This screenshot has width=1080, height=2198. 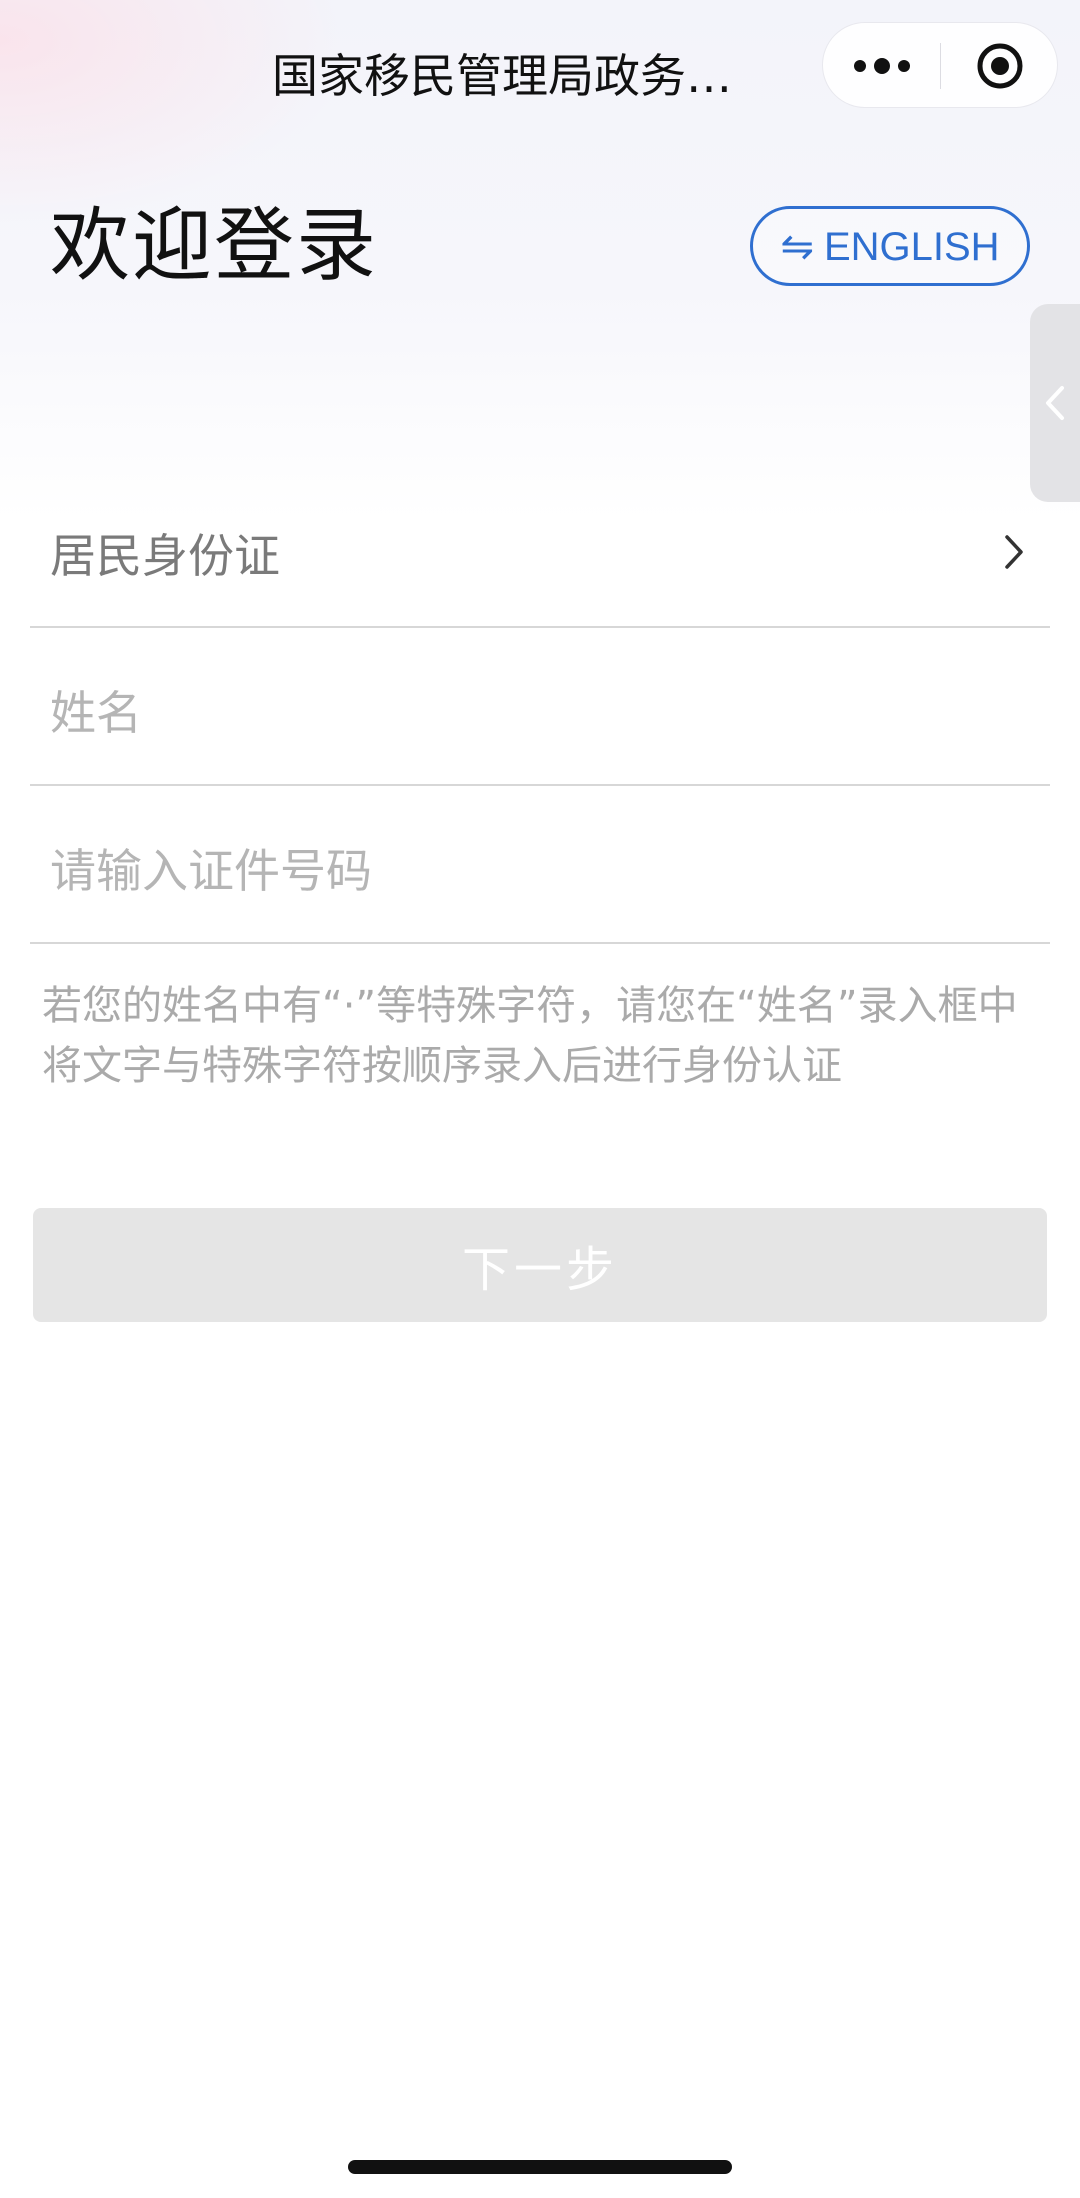 What do you see at coordinates (165, 556) in the screenshot?
I see `id-type-value: 居民身份证` at bounding box center [165, 556].